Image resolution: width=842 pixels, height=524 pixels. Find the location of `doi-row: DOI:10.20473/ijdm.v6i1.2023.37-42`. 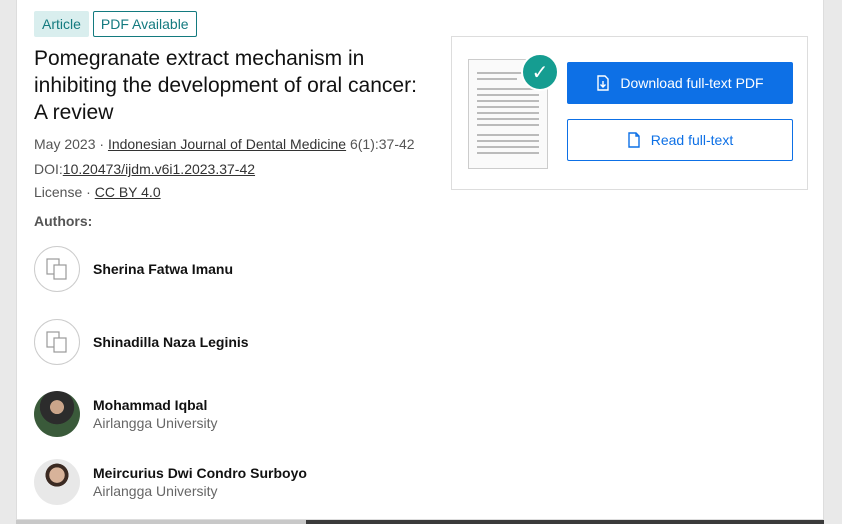

doi-row: DOI:10.20473/ijdm.v6i1.2023.37-42 is located at coordinates (144, 169).